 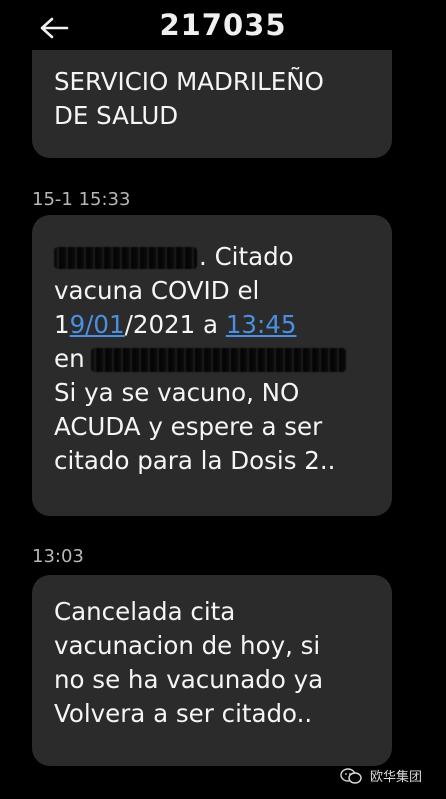 I want to click on message-timestamp: 15-1 15:33, so click(x=81, y=199).